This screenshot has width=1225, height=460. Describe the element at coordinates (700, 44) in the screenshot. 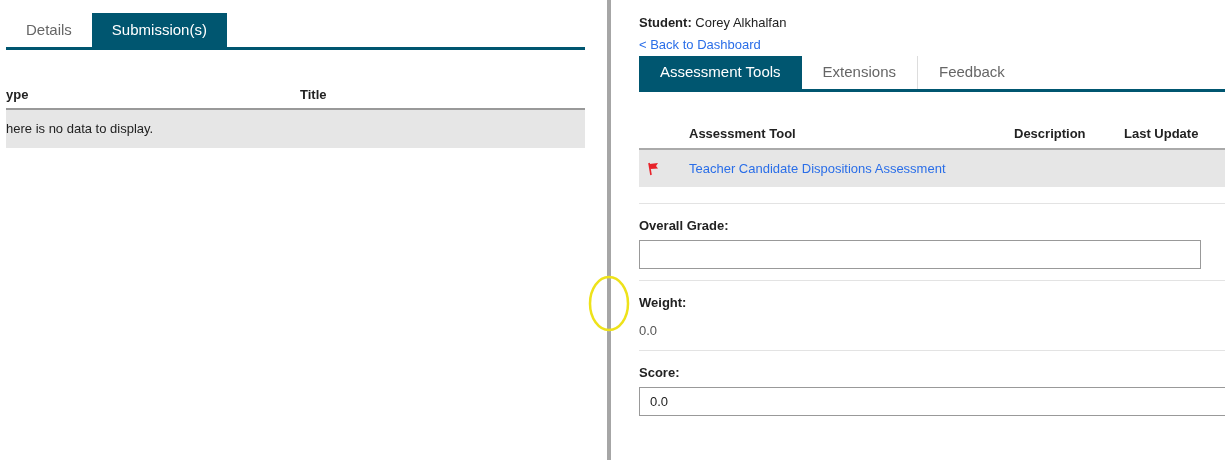

I see `back-link: < Back to Dashboard` at that location.